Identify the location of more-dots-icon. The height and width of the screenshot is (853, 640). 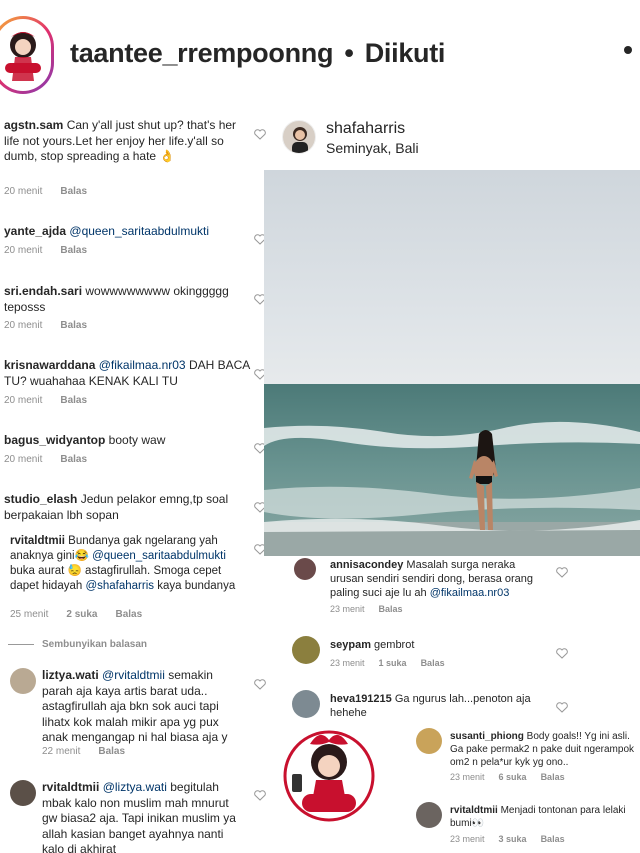
(628, 50).